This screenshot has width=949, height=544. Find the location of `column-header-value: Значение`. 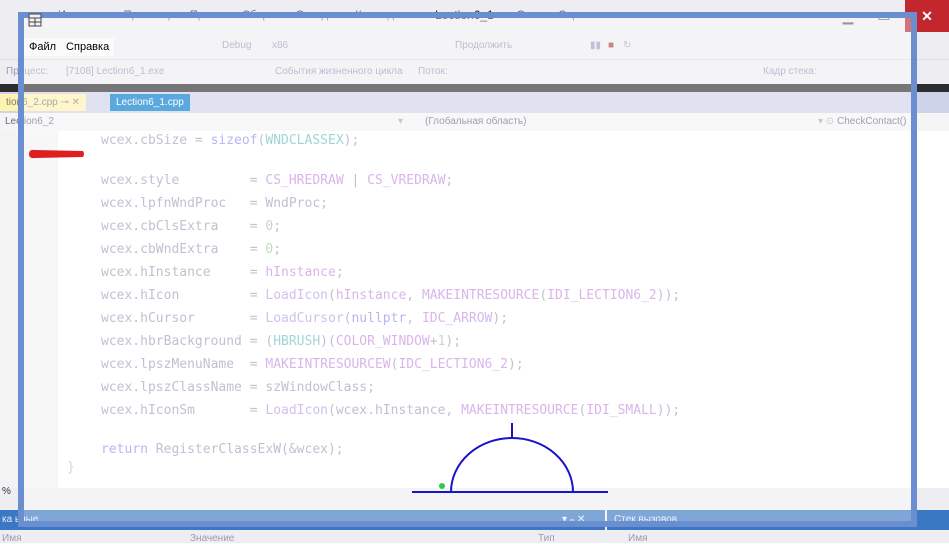

column-header-value: Значение is located at coordinates (212, 538).